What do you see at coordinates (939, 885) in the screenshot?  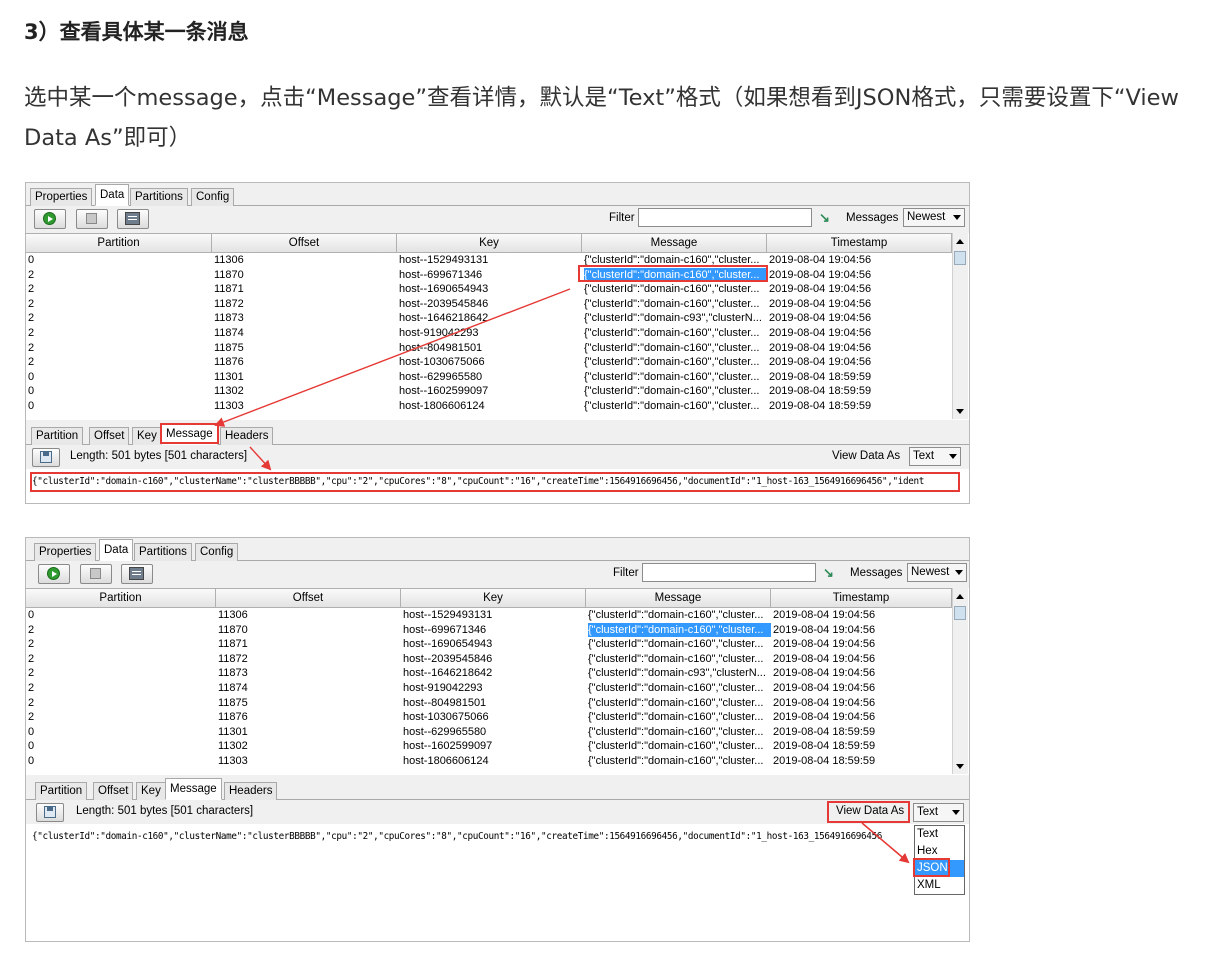 I see `option-xml: XML` at bounding box center [939, 885].